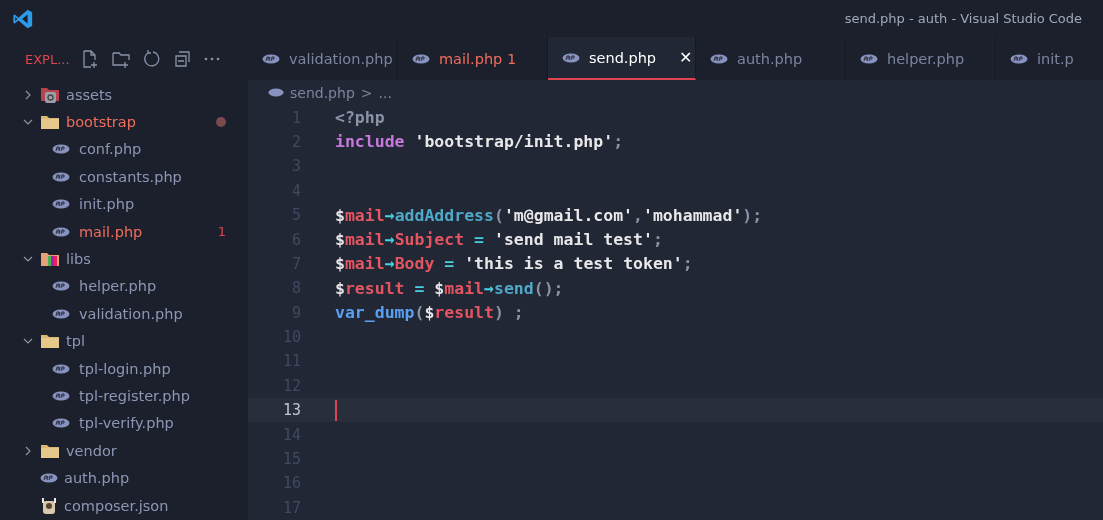 This screenshot has height=520, width=1103. I want to click on tree-item: bootstrap, so click(124, 122).